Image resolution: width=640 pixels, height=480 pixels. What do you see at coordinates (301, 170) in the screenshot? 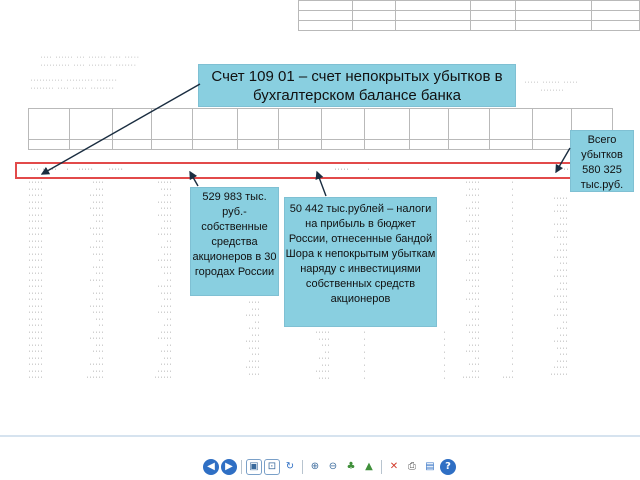
I see `scan-total-row: ··· ····· · ····· ····· ····· · ·····` at bounding box center [301, 170].